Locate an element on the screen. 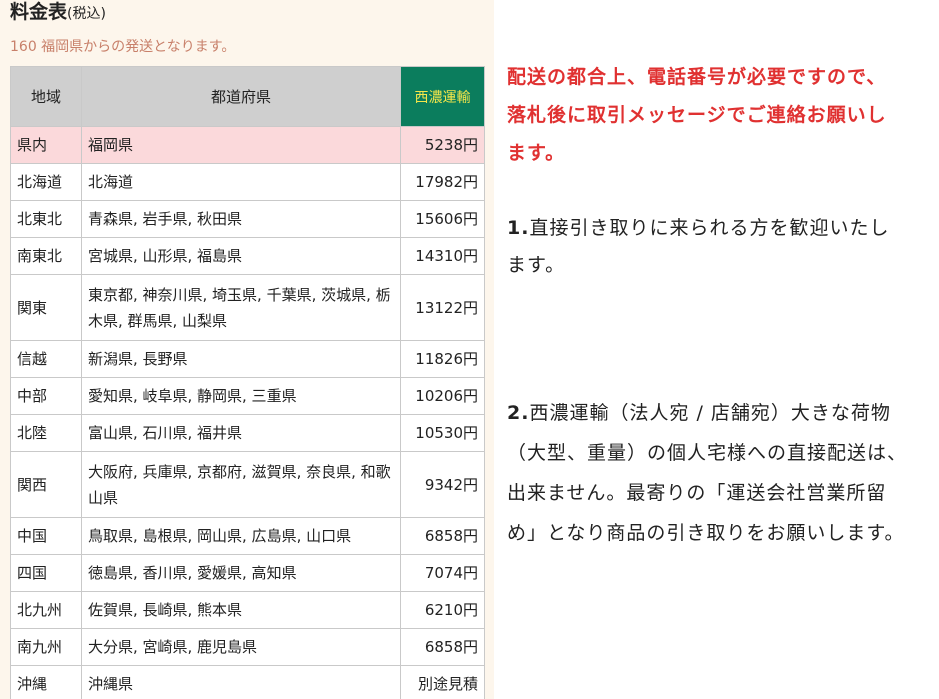 This screenshot has width=939, height=699. prefectures-cell: 北海道 is located at coordinates (241, 182).